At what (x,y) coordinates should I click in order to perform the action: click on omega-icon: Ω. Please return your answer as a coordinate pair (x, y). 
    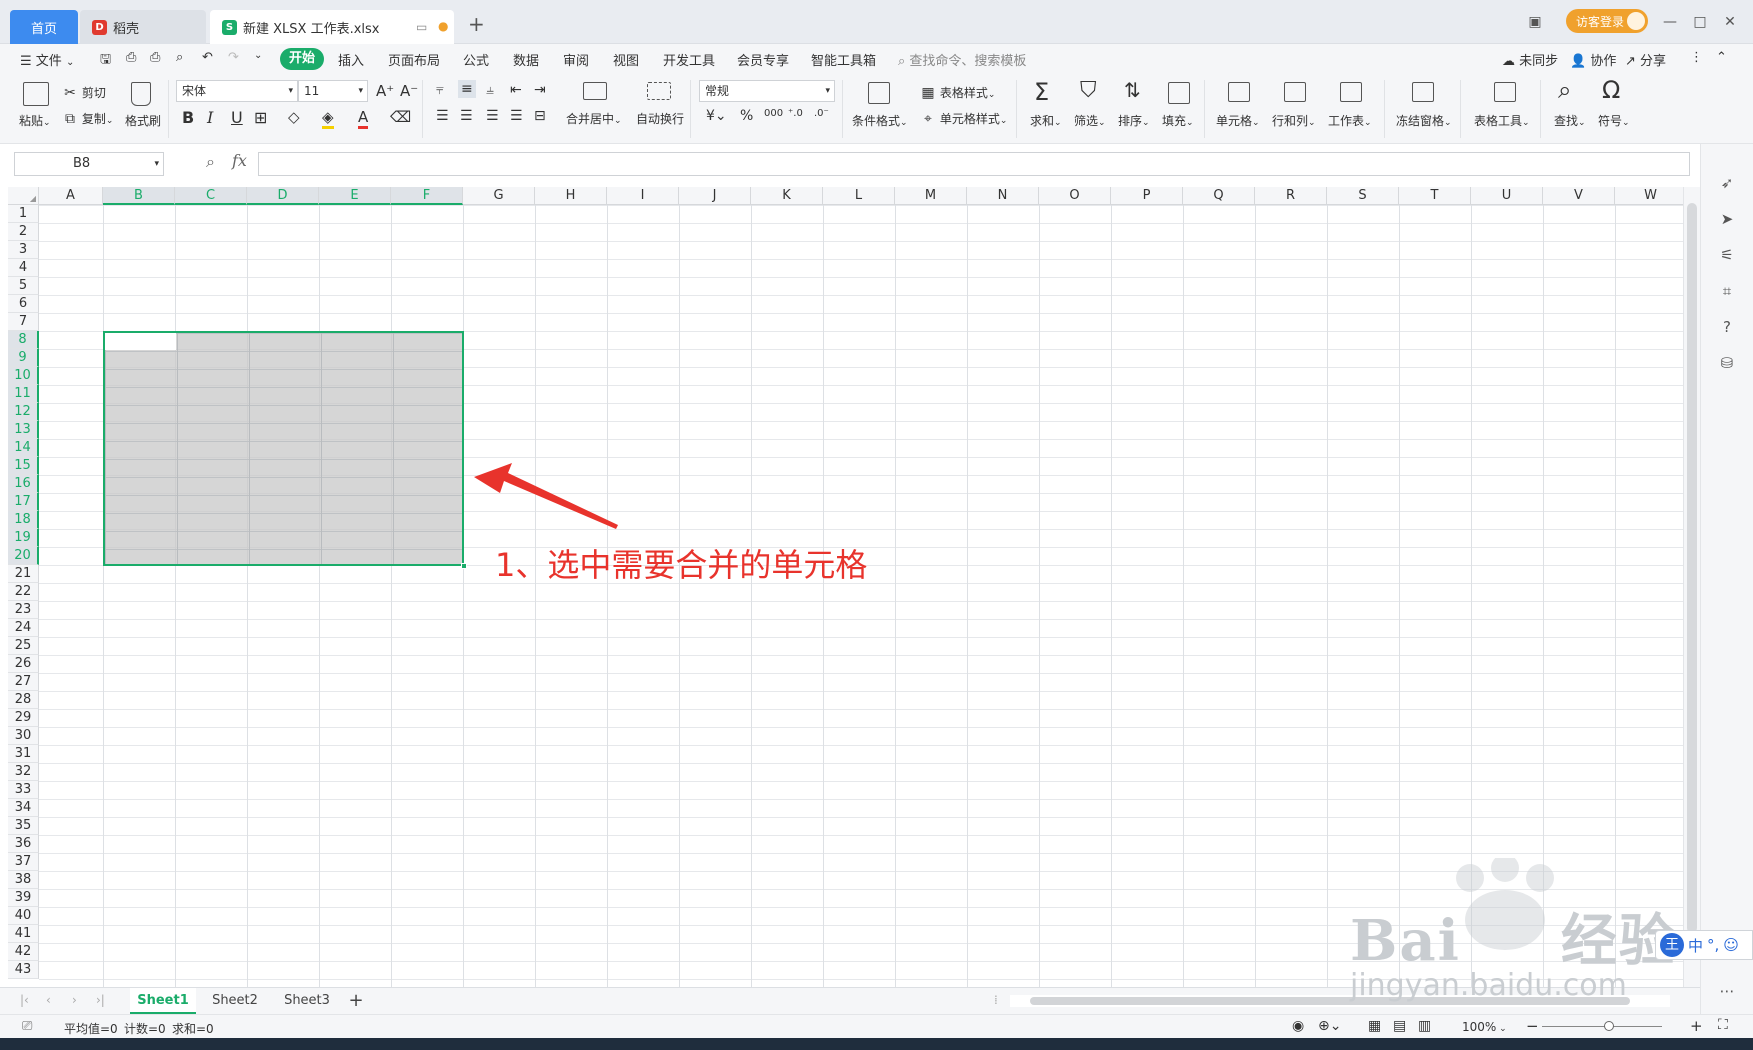
    Looking at the image, I should click on (1611, 90).